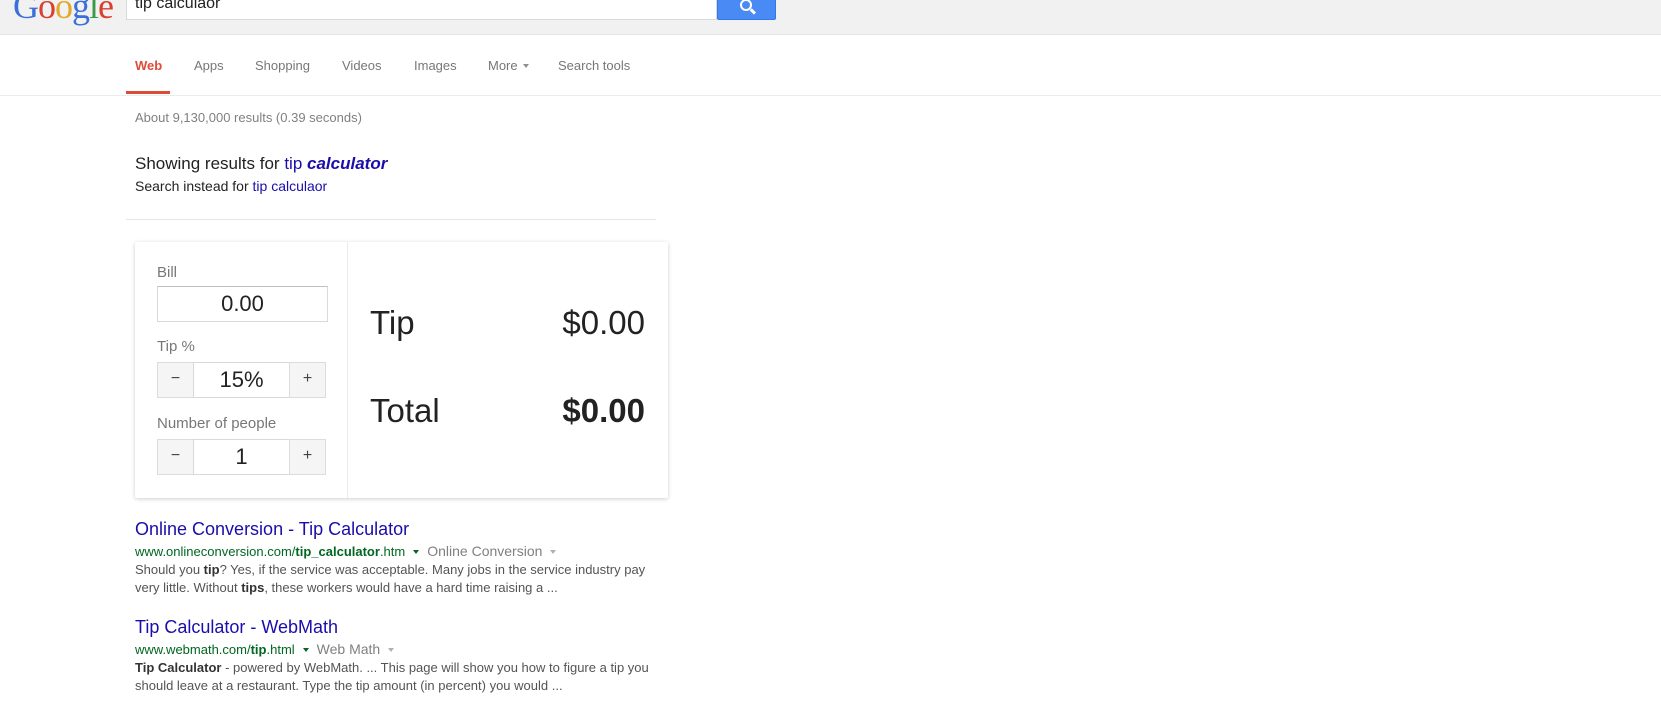  I want to click on bill-input, so click(242, 304).